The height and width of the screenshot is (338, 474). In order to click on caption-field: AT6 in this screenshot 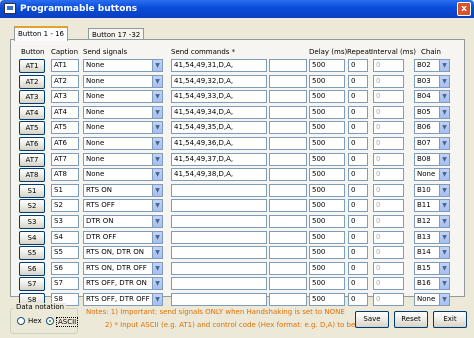, I will do `click(65, 143)`.